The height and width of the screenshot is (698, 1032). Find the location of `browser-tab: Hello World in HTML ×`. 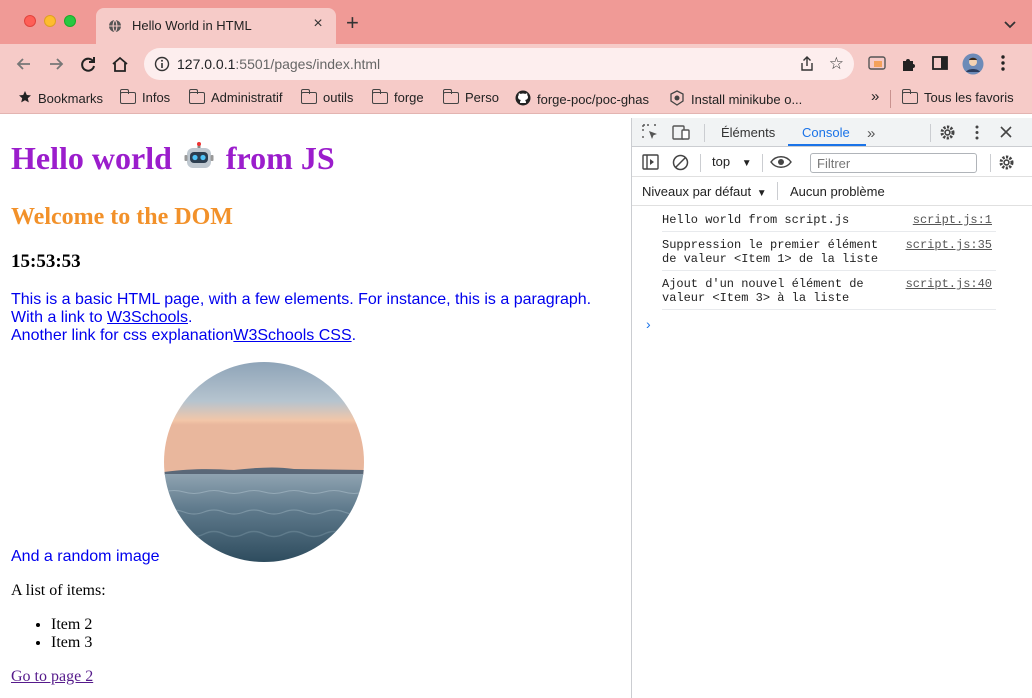

browser-tab: Hello World in HTML × is located at coordinates (216, 26).